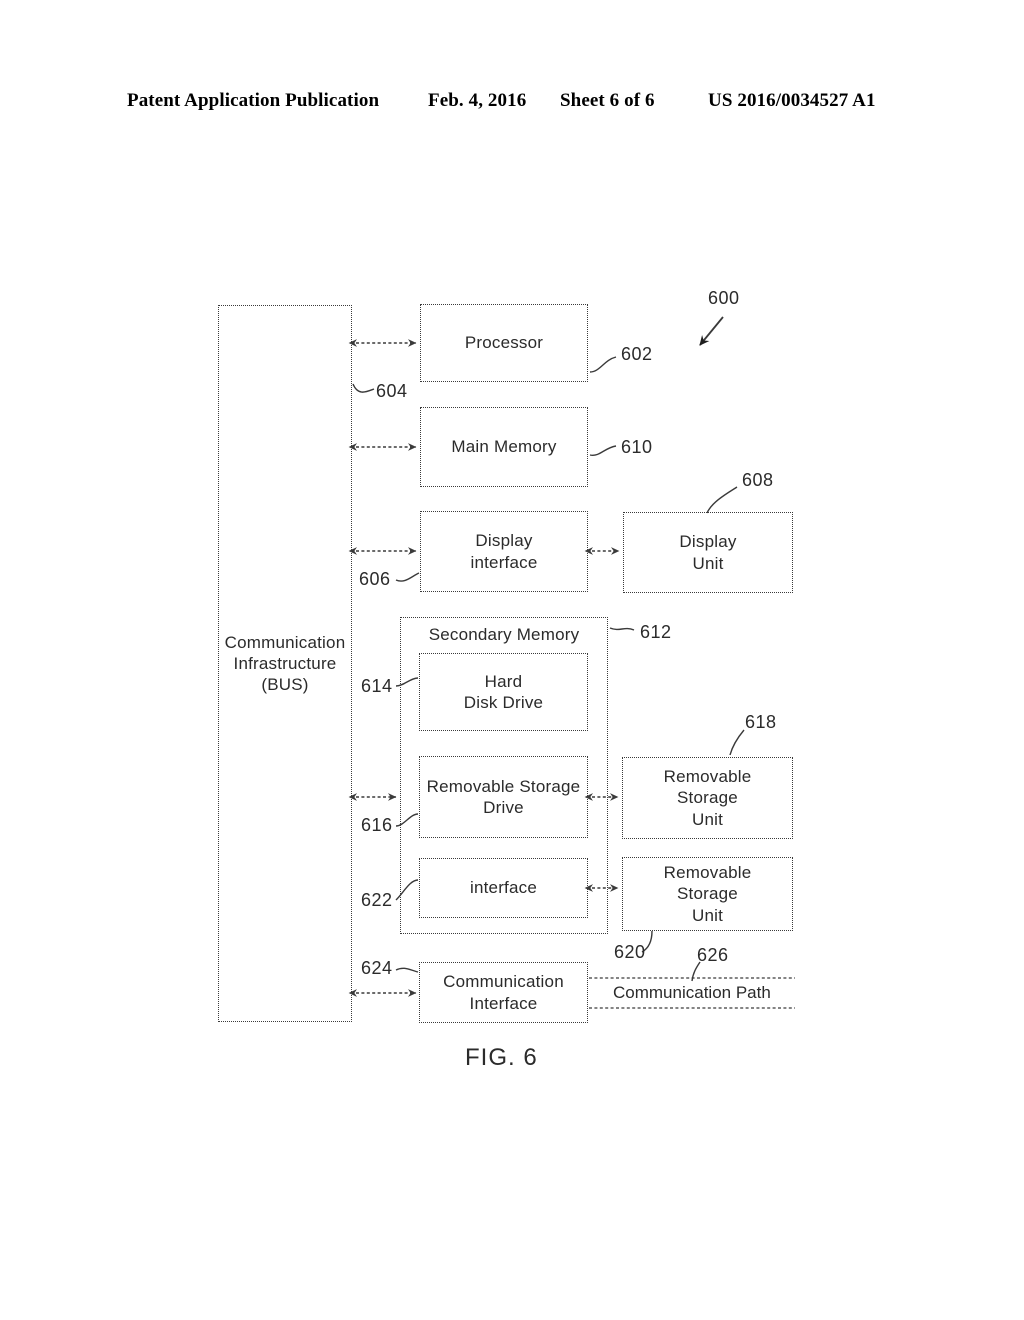 This screenshot has width=1024, height=1320. Describe the element at coordinates (637, 354) in the screenshot. I see `numeral-602: 602` at that location.